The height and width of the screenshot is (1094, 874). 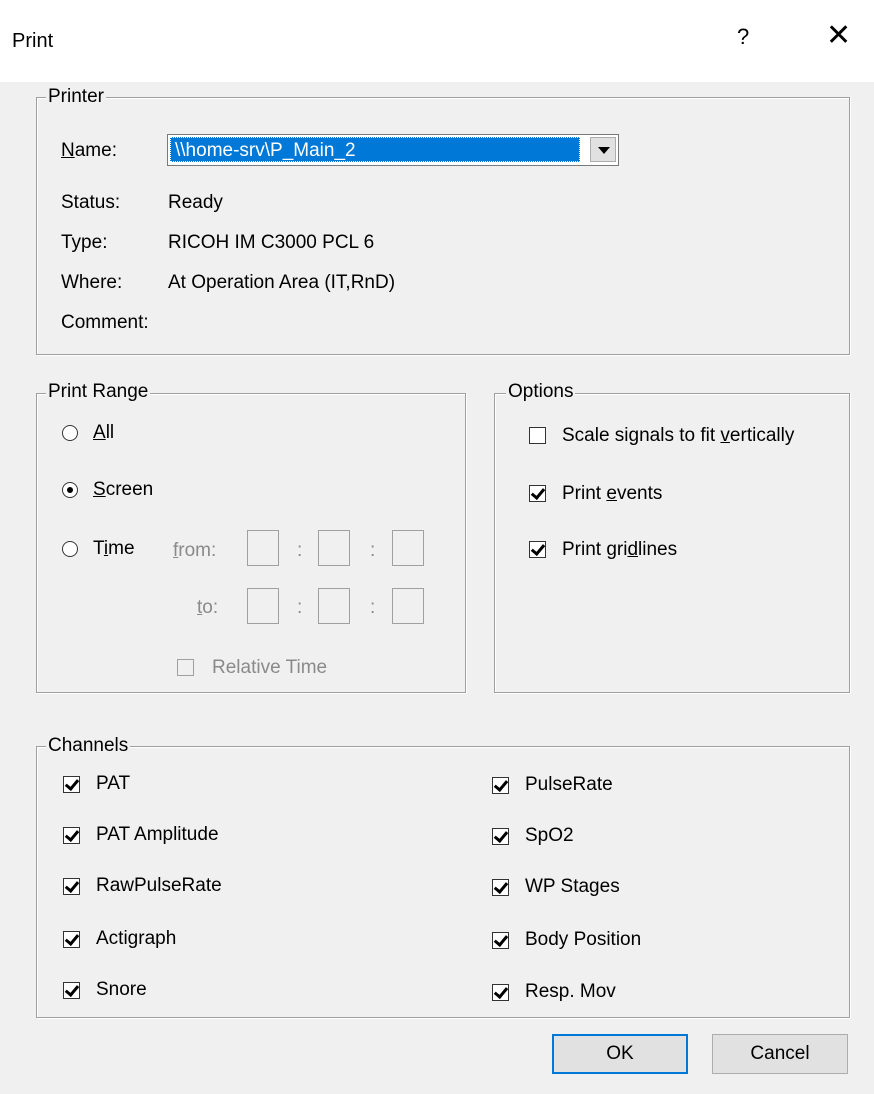 I want to click on from-sep-2: :, so click(x=373, y=550).